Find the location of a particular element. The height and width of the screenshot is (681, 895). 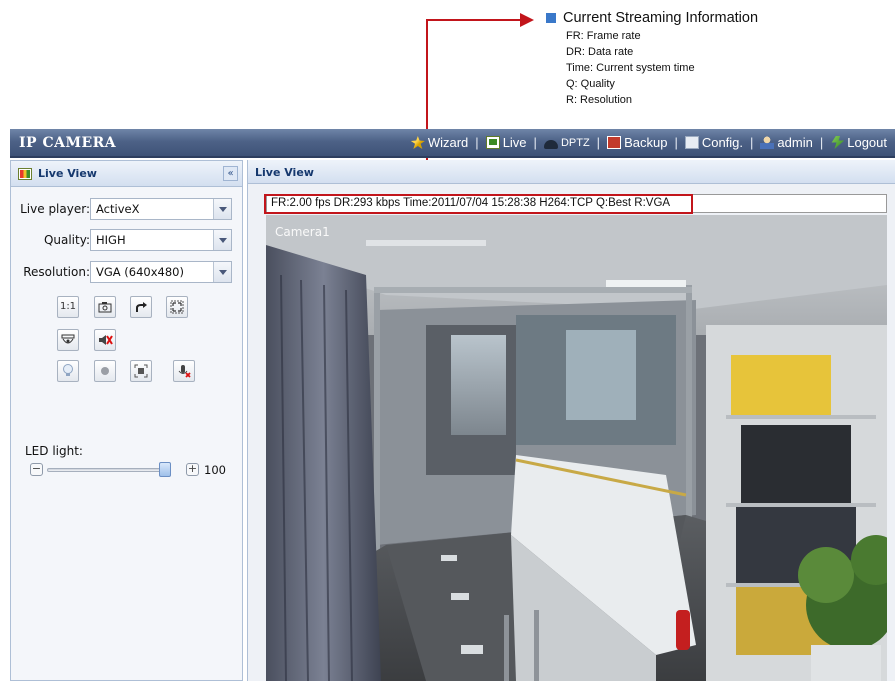

camera-dome-button is located at coordinates (68, 340).